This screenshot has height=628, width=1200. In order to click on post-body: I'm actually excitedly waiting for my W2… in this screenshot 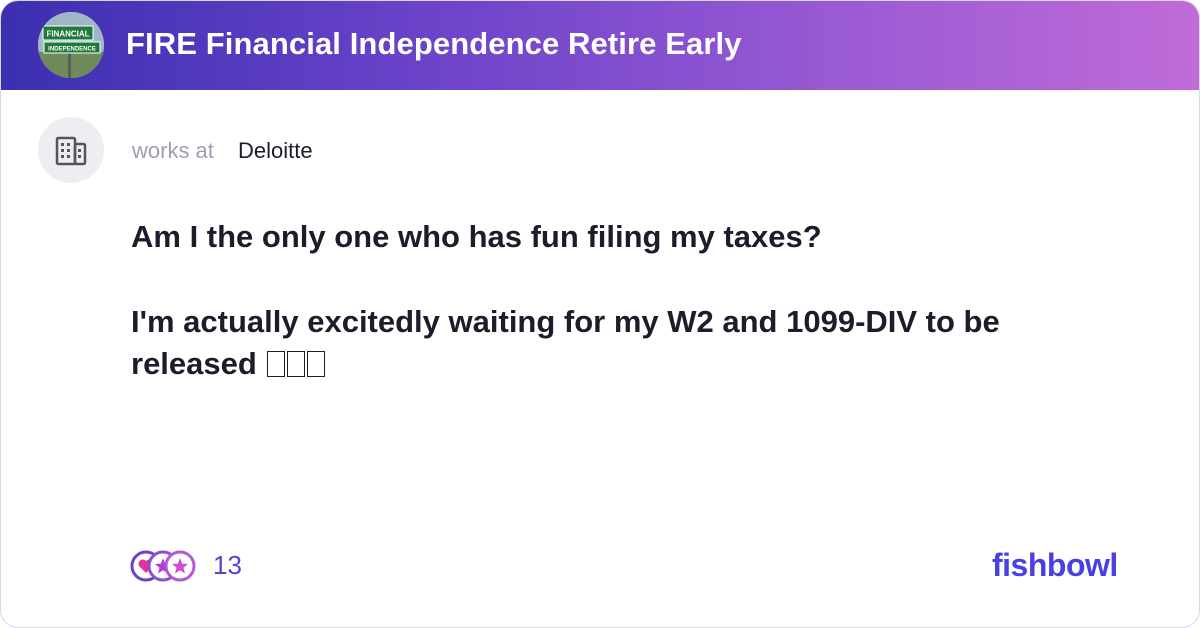, I will do `click(631, 343)`.